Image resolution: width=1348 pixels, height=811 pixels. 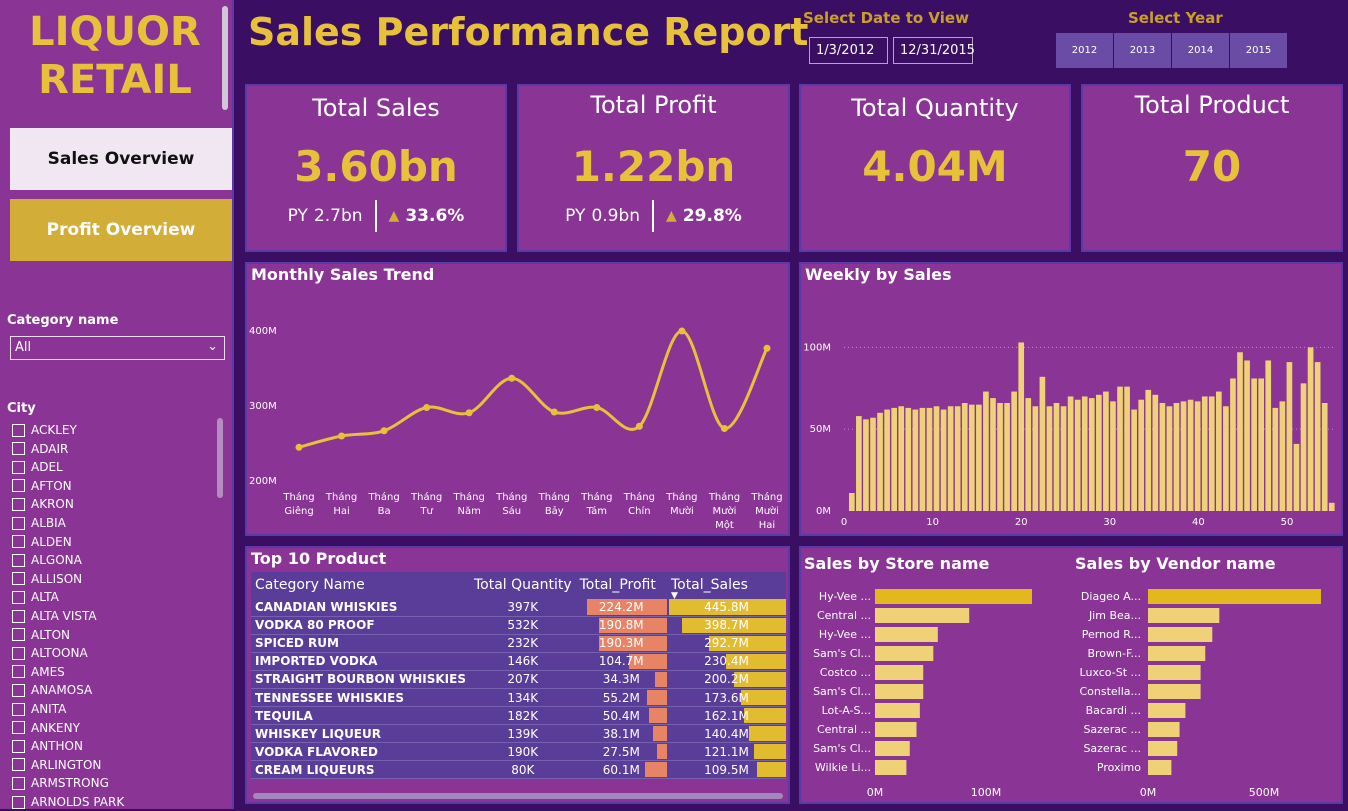 What do you see at coordinates (42, 542) in the screenshot?
I see `city-option: ALDEN` at bounding box center [42, 542].